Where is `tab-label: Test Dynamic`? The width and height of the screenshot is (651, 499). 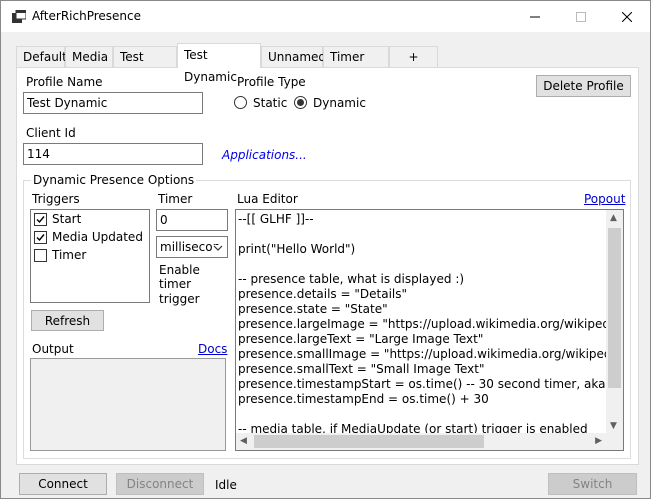 tab-label: Test Dynamic is located at coordinates (210, 66).